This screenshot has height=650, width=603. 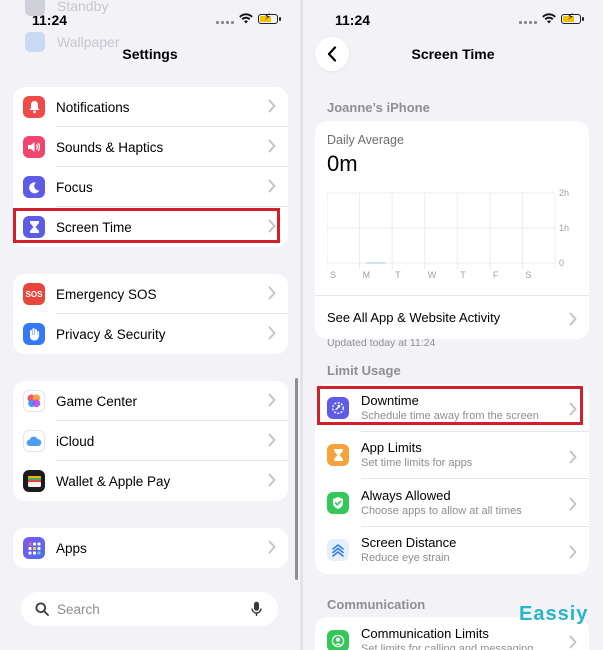 What do you see at coordinates (146, 225) in the screenshot?
I see `highlight-screen-time` at bounding box center [146, 225].